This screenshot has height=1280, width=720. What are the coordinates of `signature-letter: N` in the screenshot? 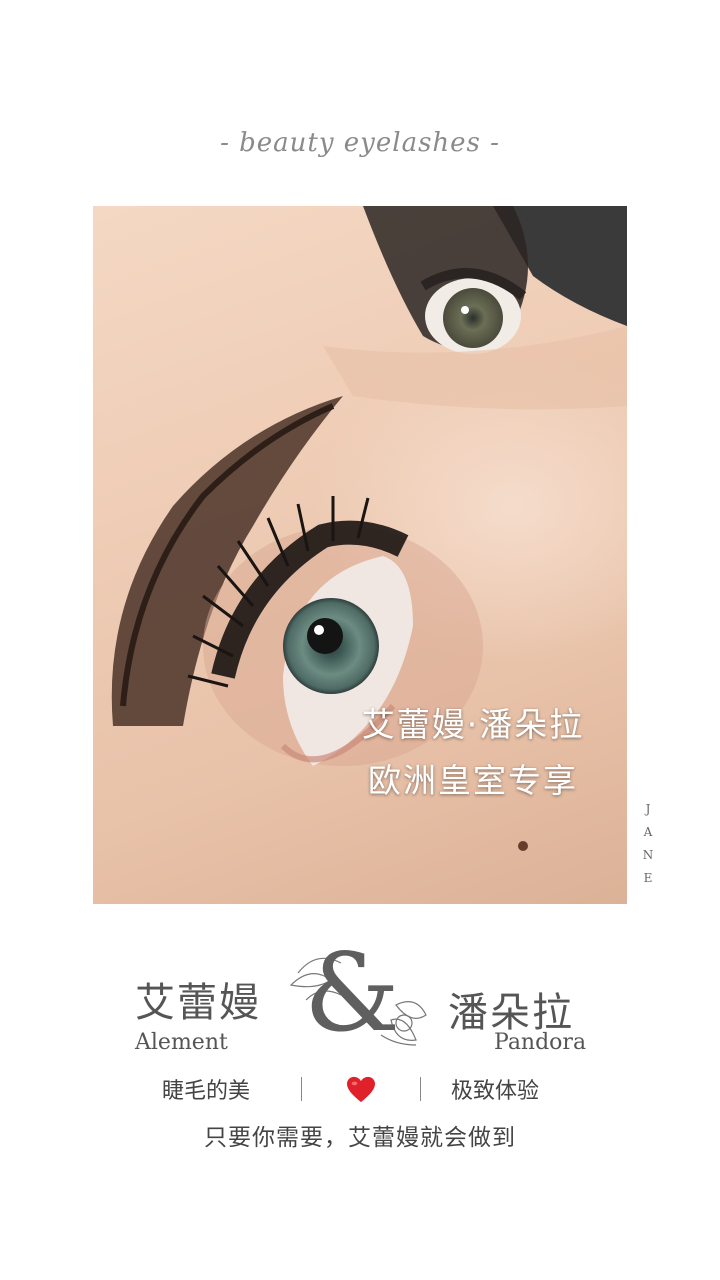 It's located at (648, 855).